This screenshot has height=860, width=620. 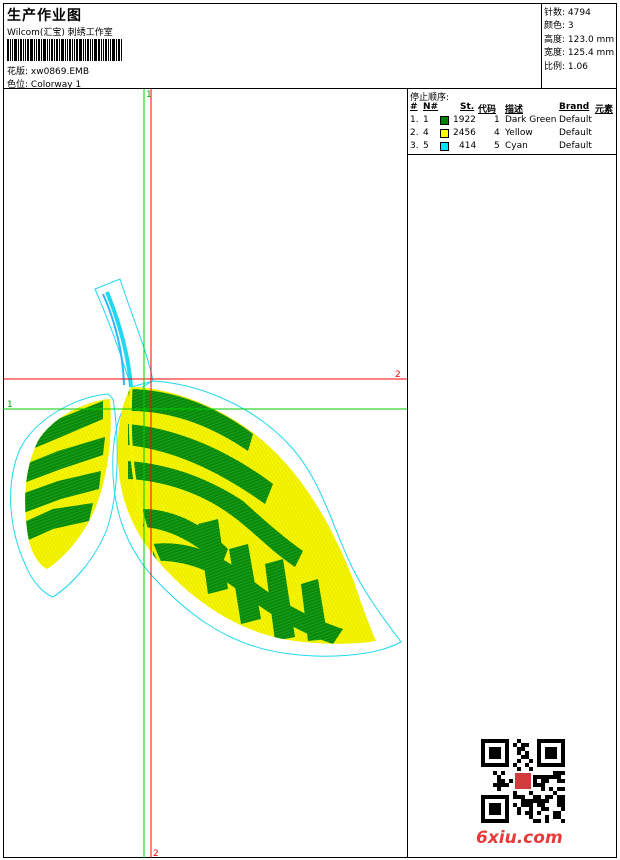 I want to click on color-swatch-yellow, so click(x=444, y=133).